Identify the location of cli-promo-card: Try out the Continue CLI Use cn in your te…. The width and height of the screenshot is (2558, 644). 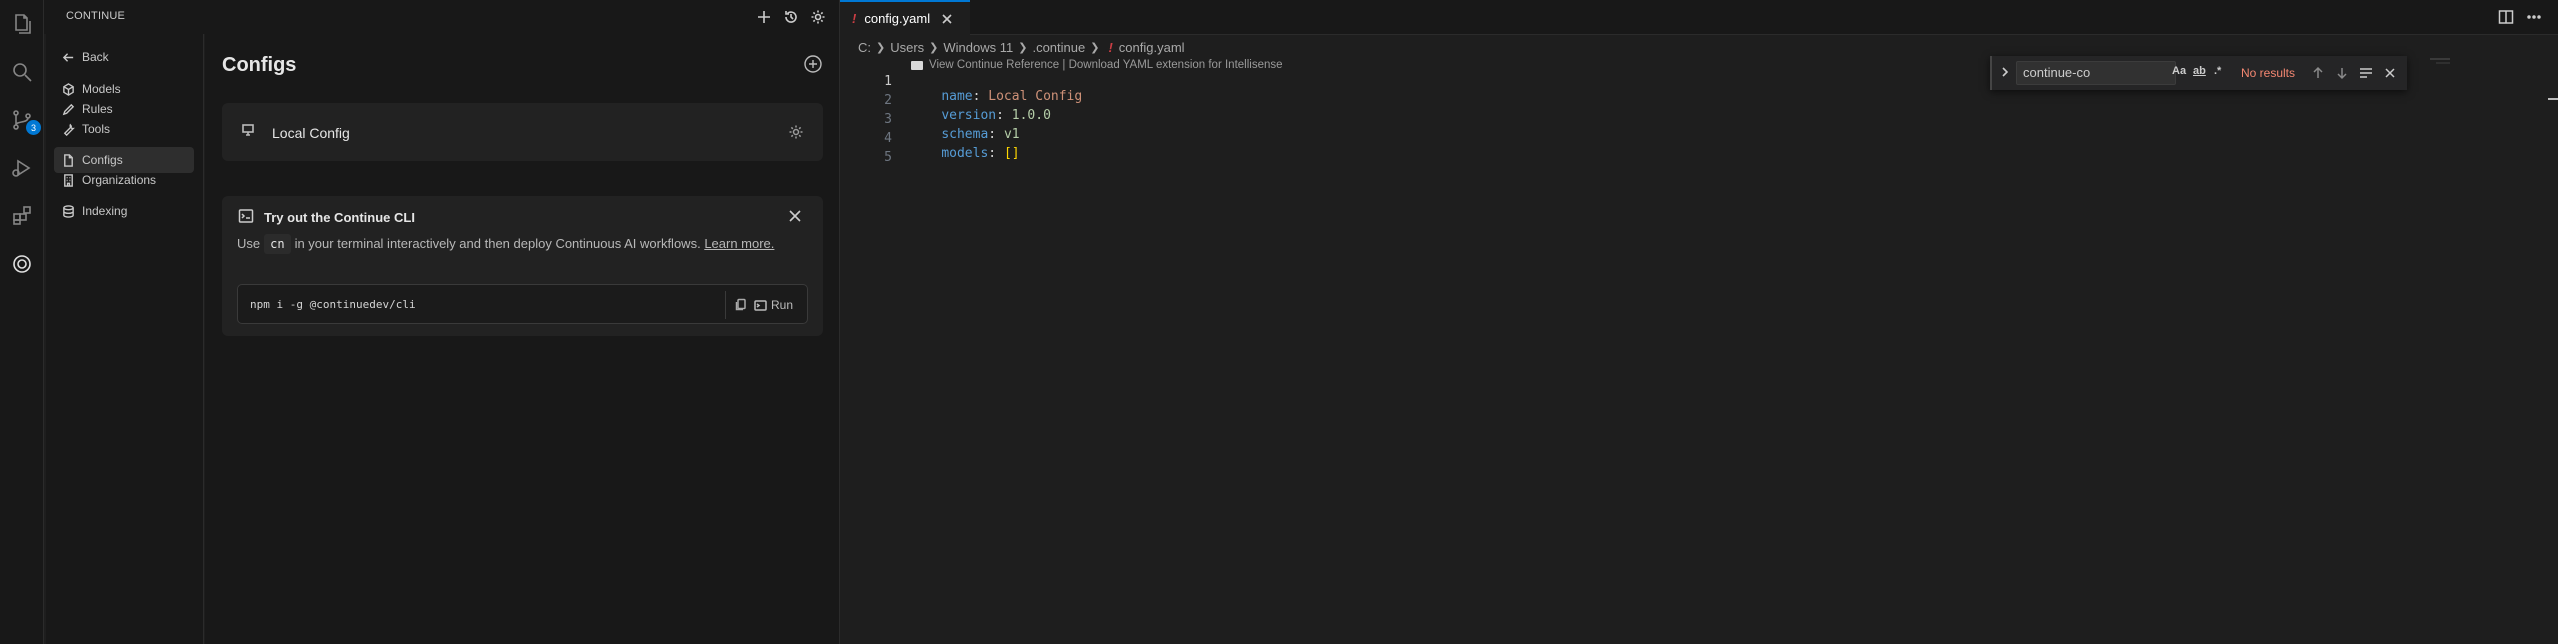
(522, 266).